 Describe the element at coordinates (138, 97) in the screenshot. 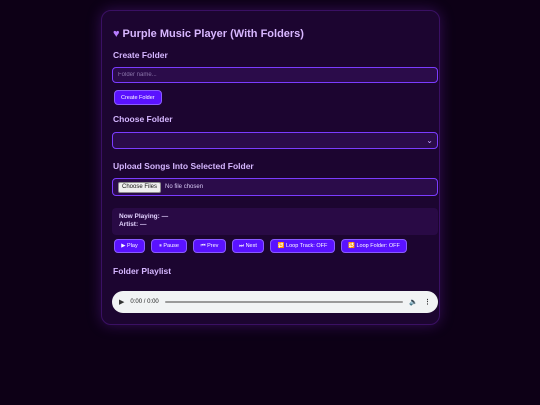

I see `create-folder-button: Create Folder` at that location.